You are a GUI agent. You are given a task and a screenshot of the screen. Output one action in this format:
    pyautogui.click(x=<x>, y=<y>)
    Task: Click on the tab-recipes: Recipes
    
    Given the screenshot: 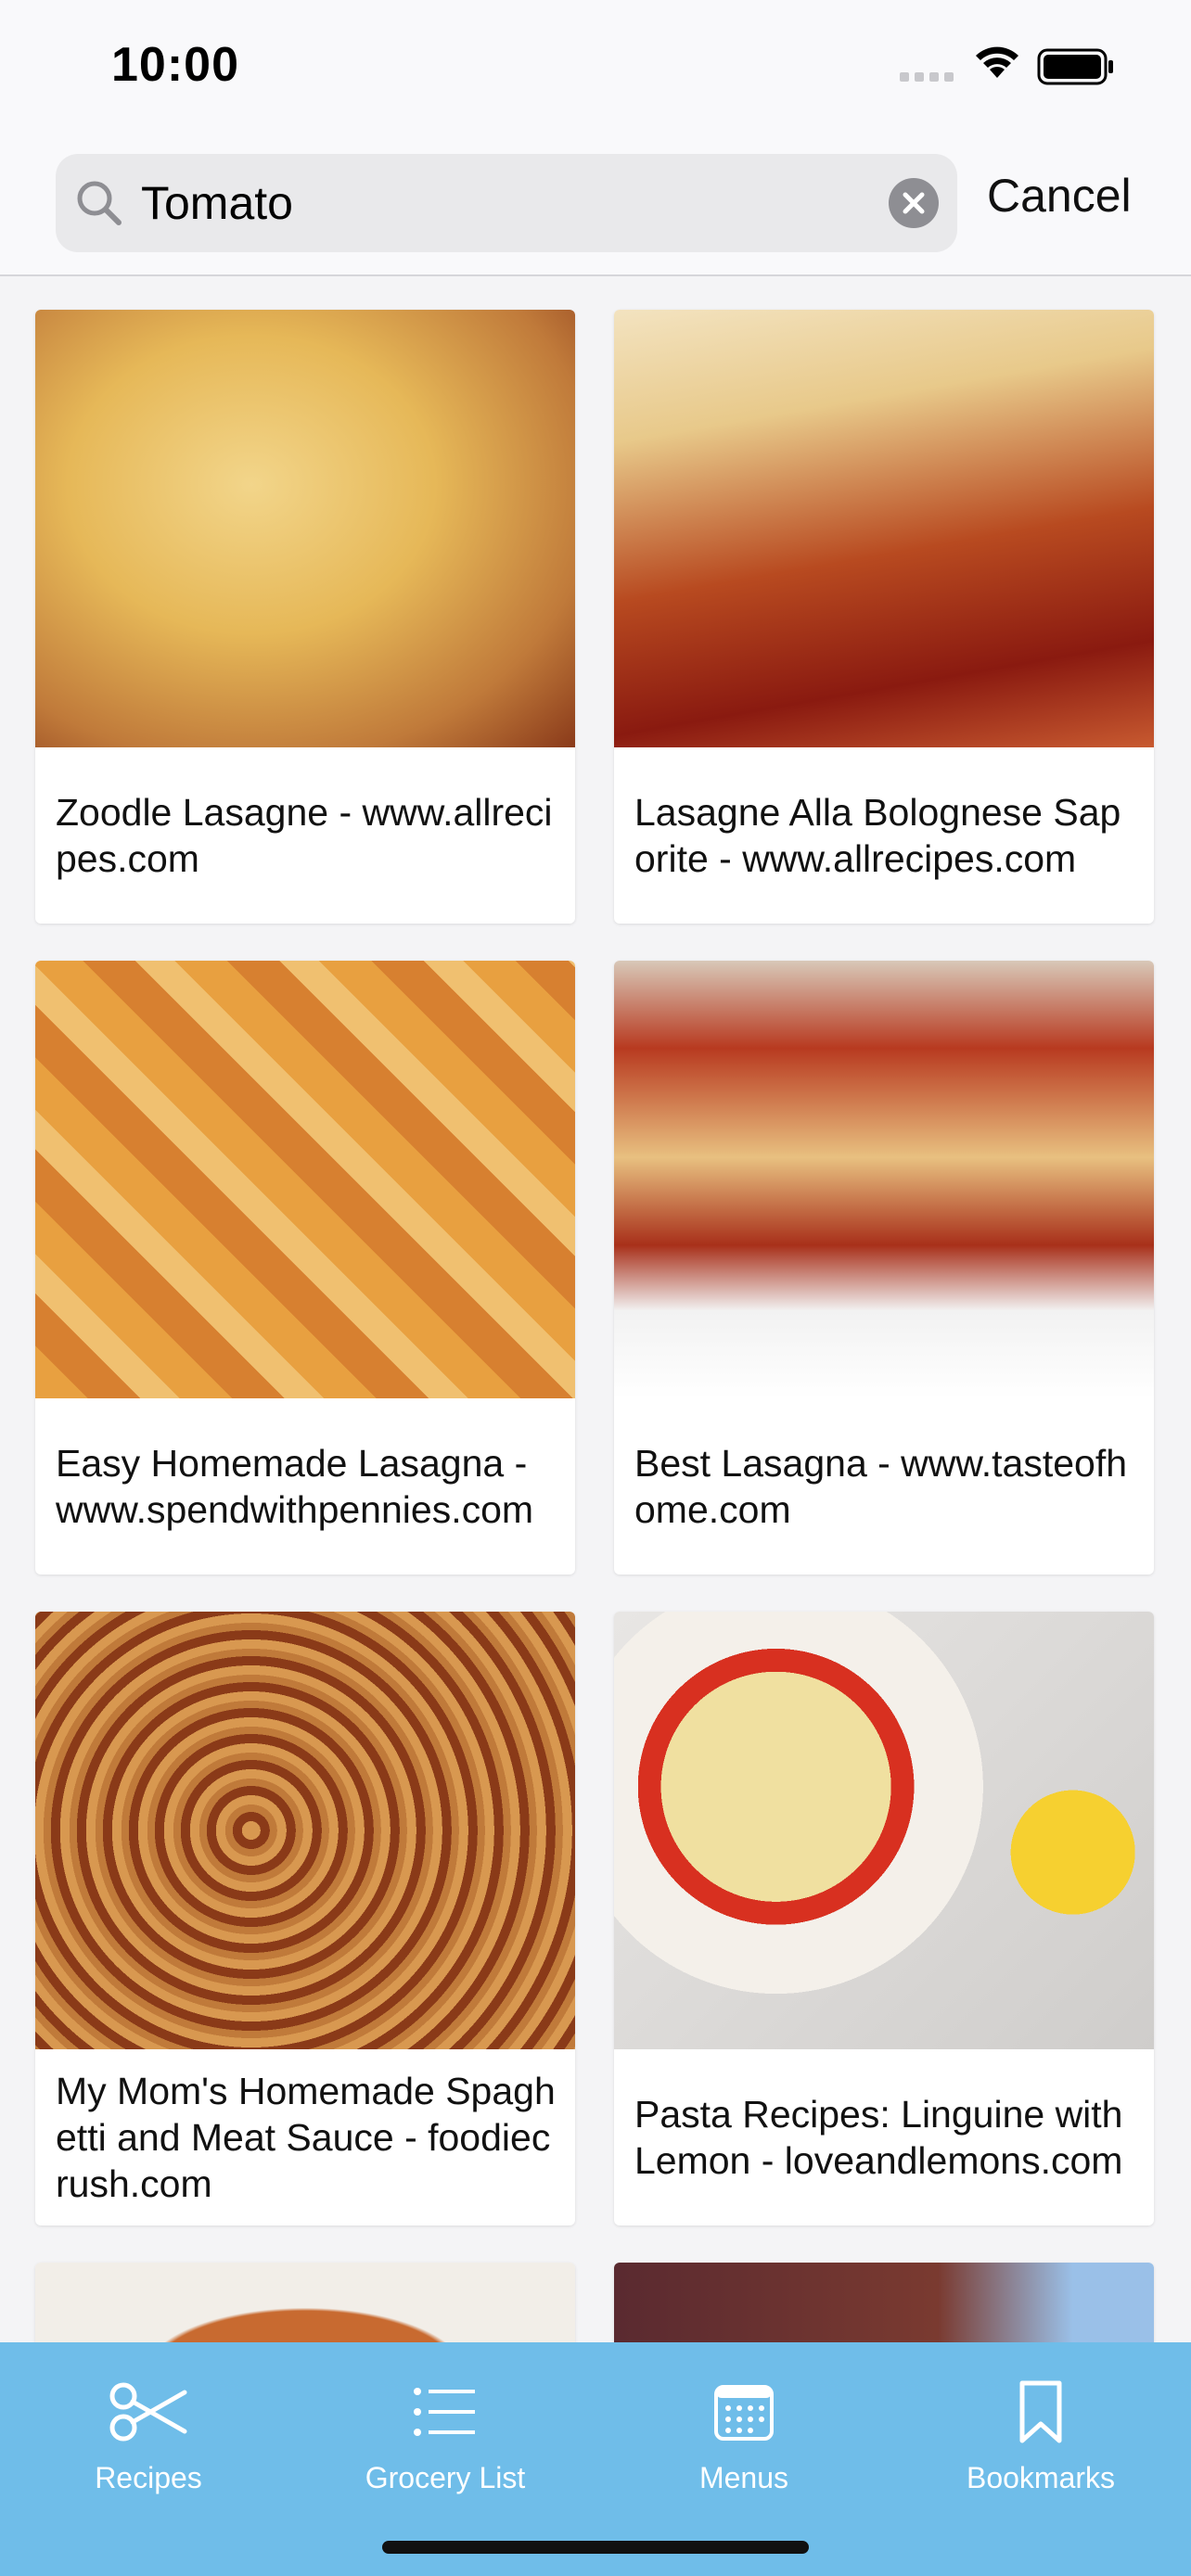 What is the action you would take?
    pyautogui.click(x=148, y=2433)
    